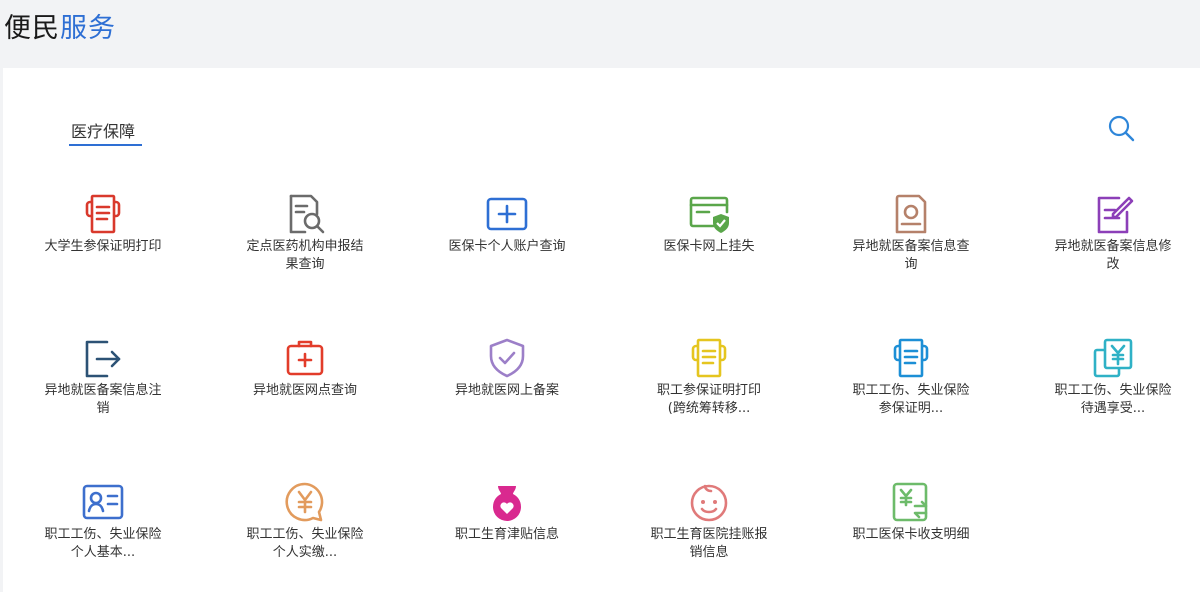  I want to click on service-item-2: 定点医药机构申报结果查询, so click(305, 247).